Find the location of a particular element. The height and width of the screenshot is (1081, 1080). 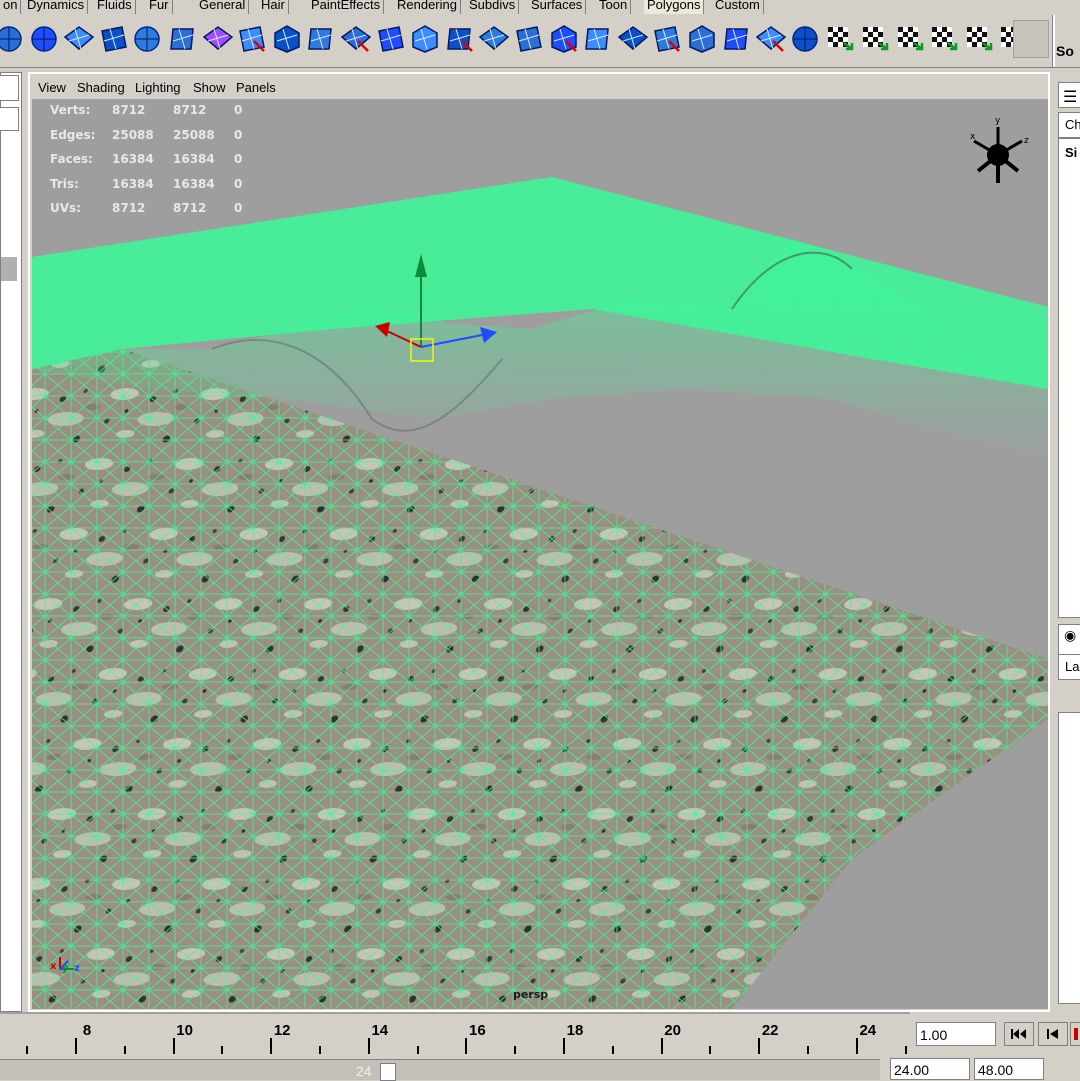

channel-box-tab: Ch is located at coordinates (1069, 125).